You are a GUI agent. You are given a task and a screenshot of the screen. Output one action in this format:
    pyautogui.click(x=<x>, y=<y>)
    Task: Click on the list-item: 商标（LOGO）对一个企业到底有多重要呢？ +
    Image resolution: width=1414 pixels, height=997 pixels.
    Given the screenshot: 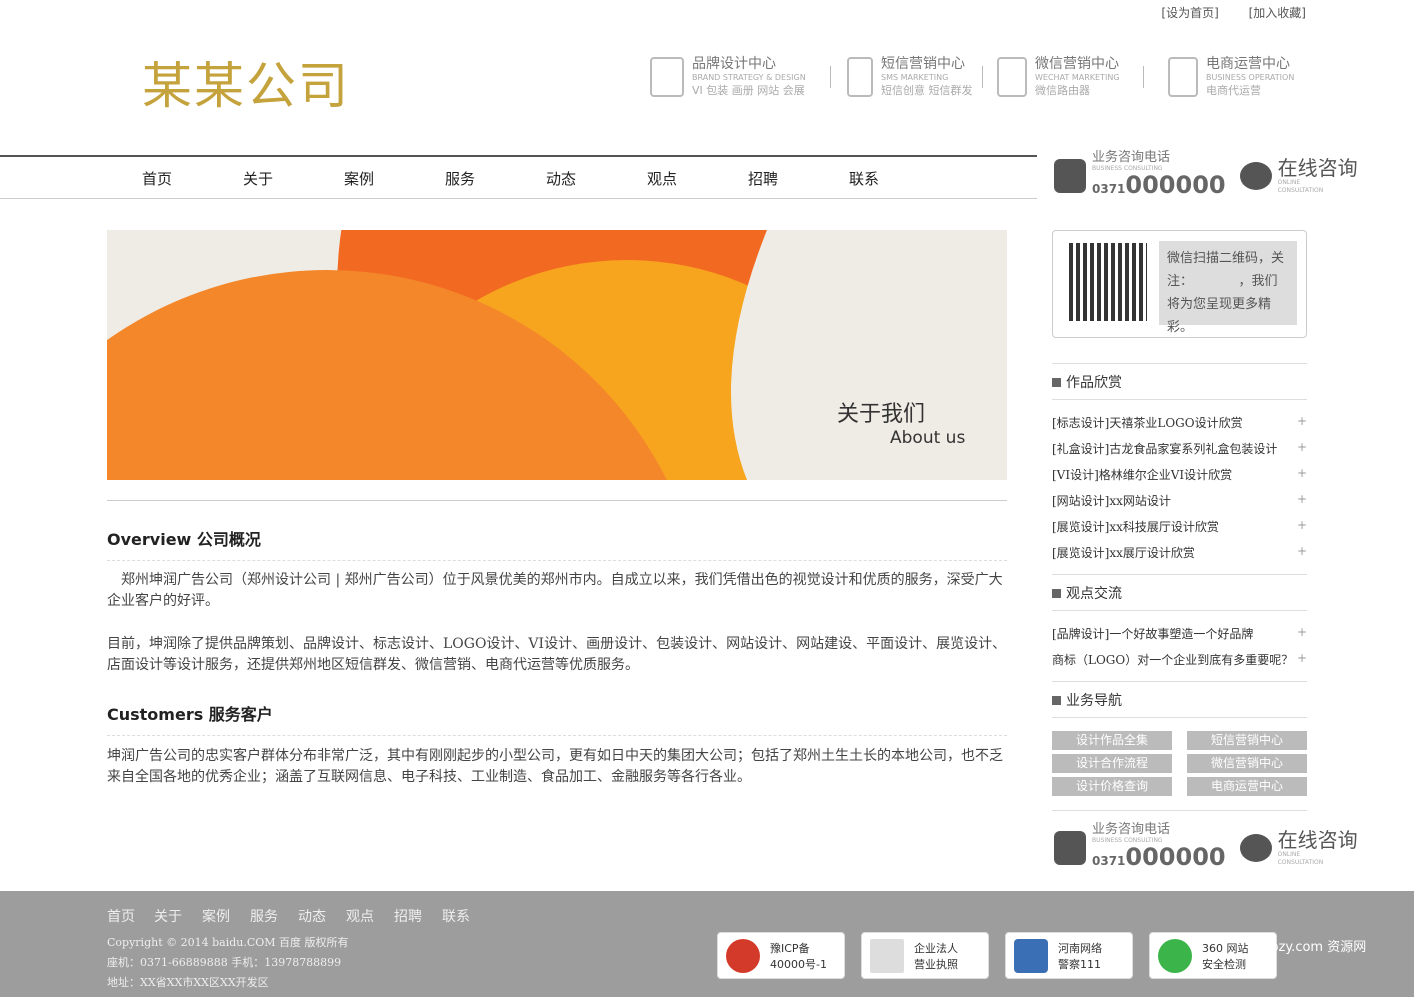 What is the action you would take?
    pyautogui.click(x=1179, y=659)
    